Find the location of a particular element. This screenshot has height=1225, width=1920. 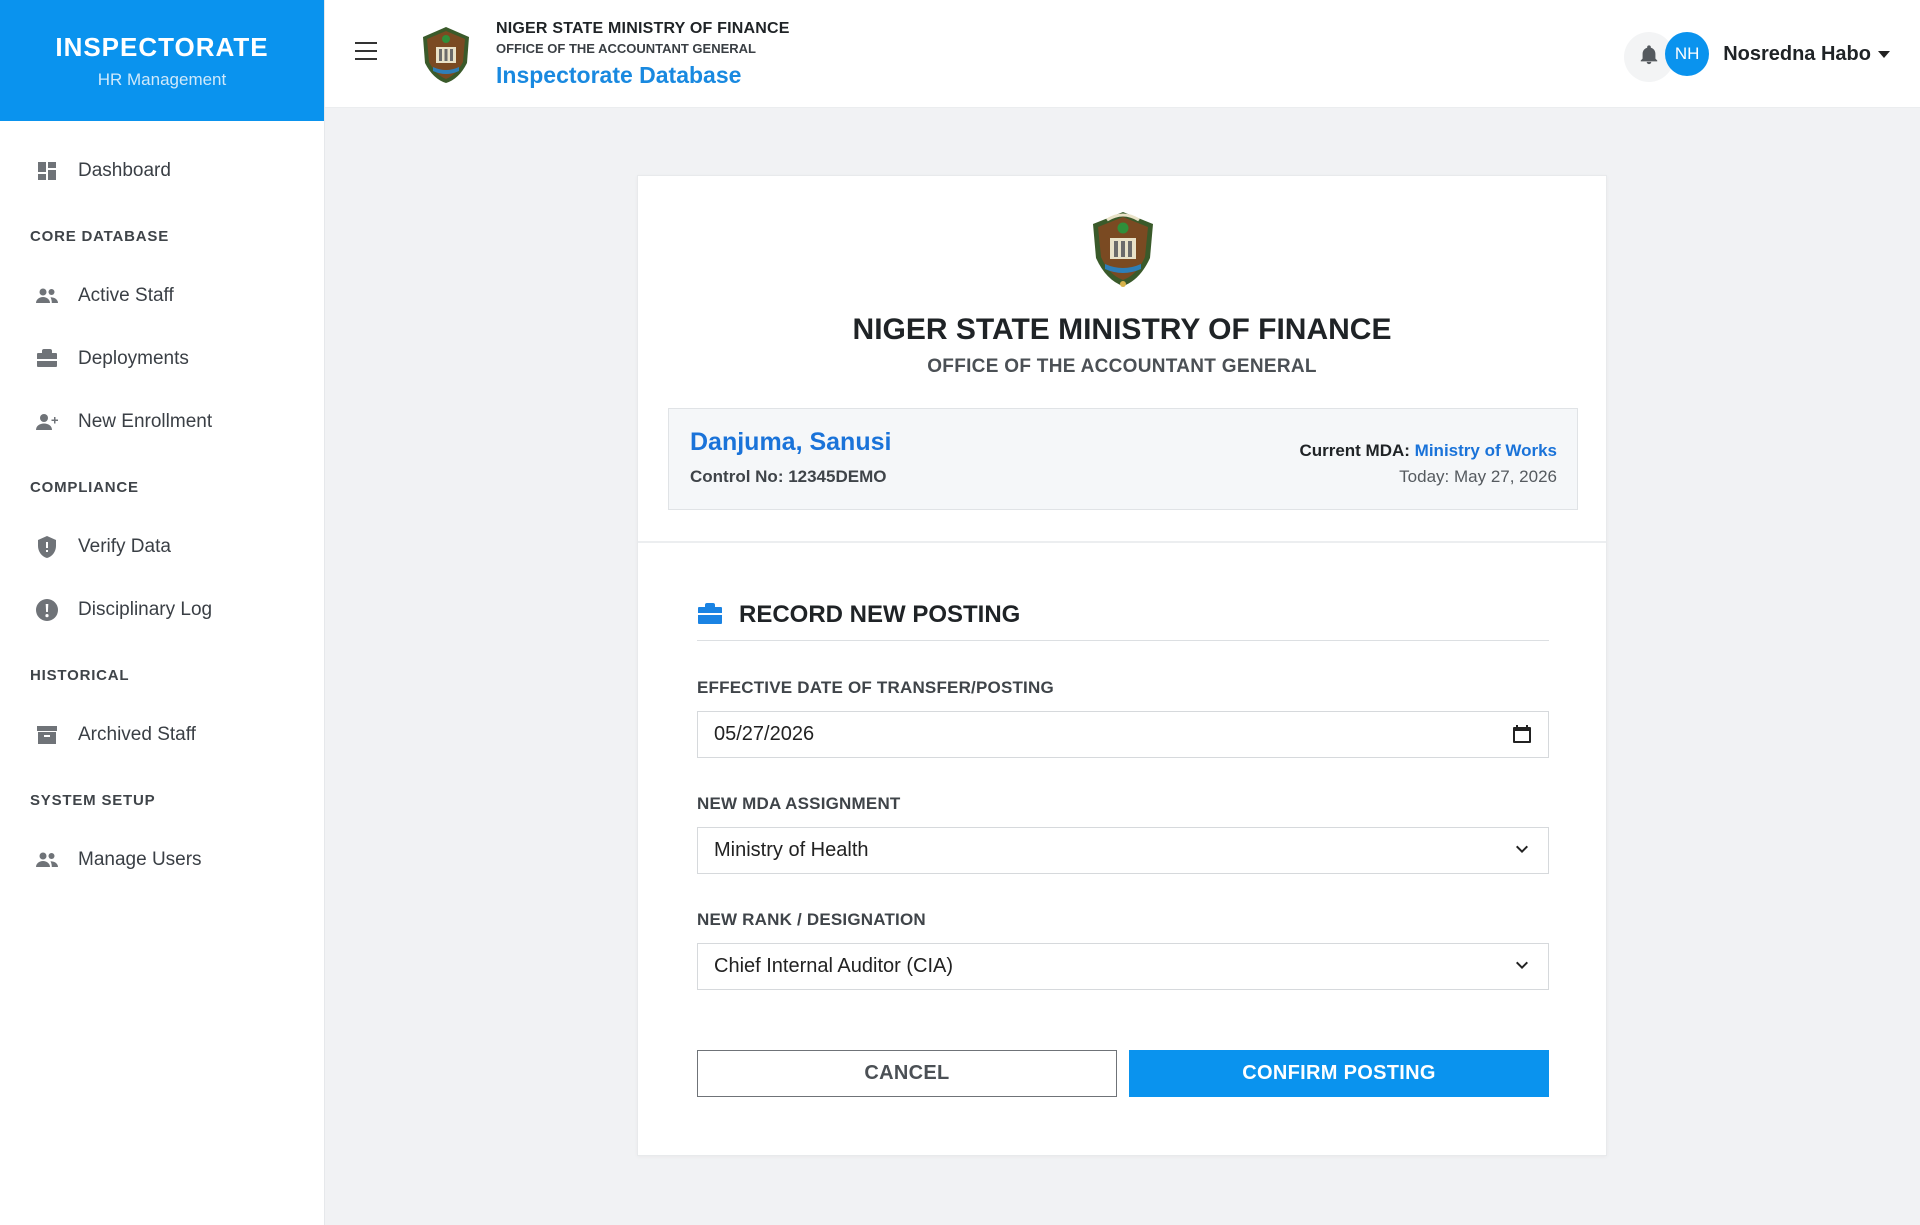

sidebar-item-deployments: Deployments is located at coordinates (162, 358).